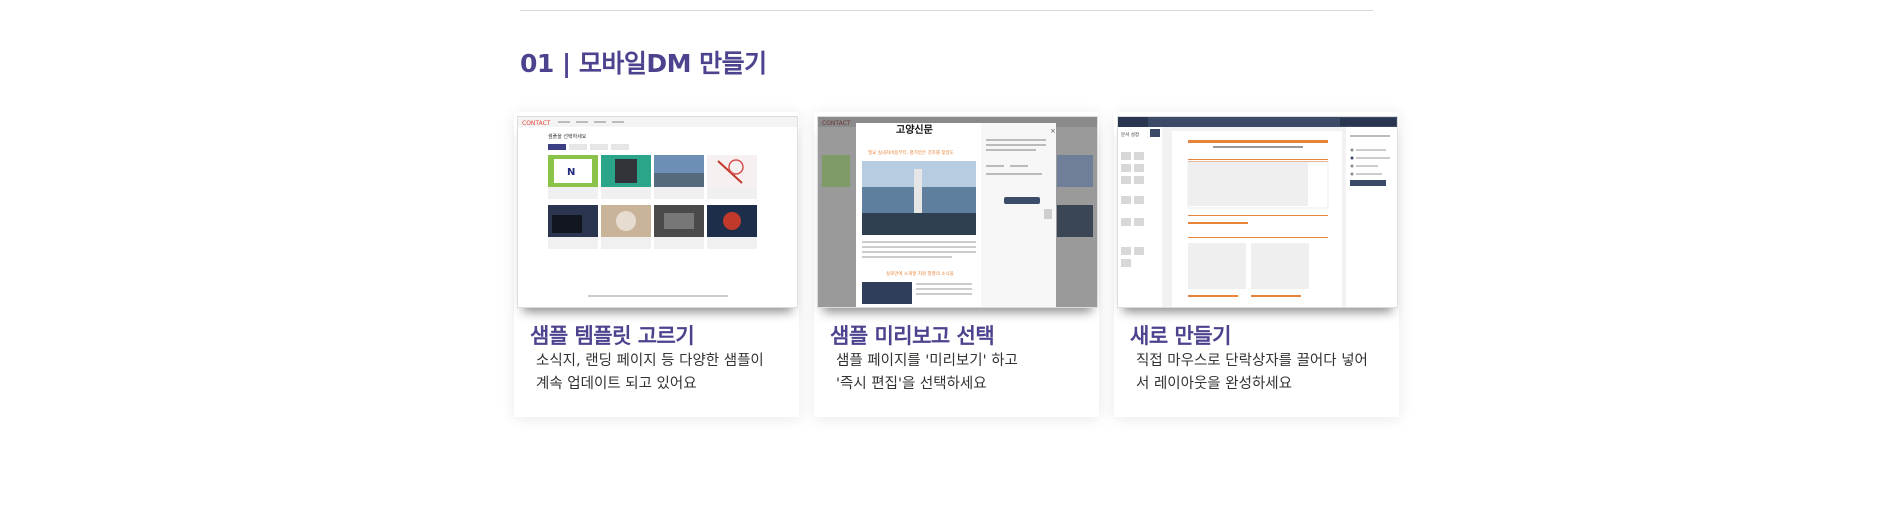 The width and height of the screenshot is (1902, 509). What do you see at coordinates (911, 152) in the screenshot?
I see `mock-headline: 필요 실내자비용부터, 평가받은 것조를 찾았도` at bounding box center [911, 152].